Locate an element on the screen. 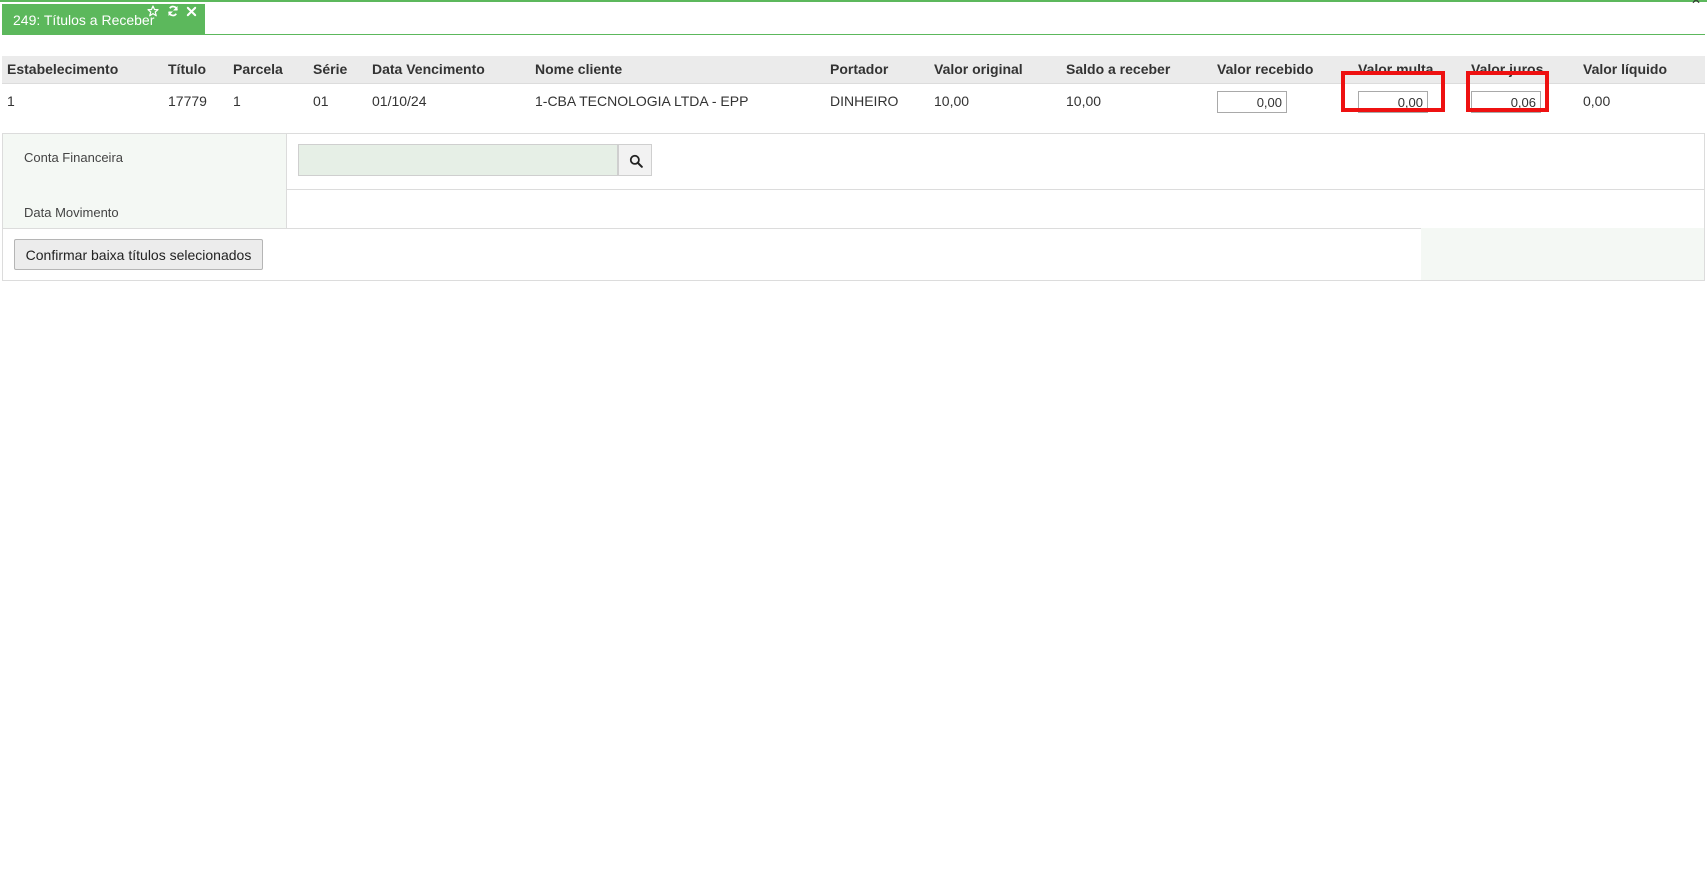 This screenshot has width=1707, height=880. tab-title: 249: Títulos a Receber is located at coordinates (84, 20).